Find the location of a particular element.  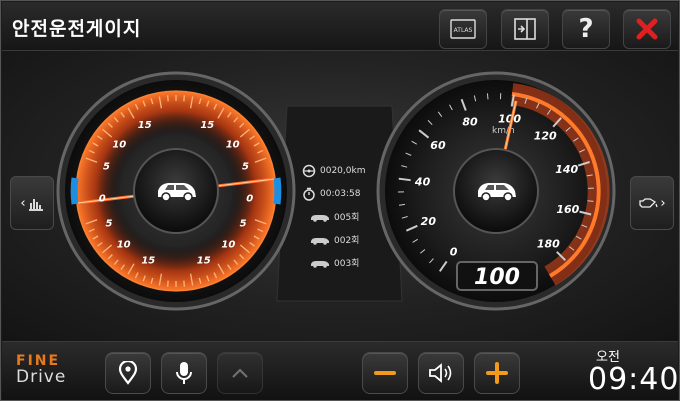

volume-down-button is located at coordinates (385, 373).